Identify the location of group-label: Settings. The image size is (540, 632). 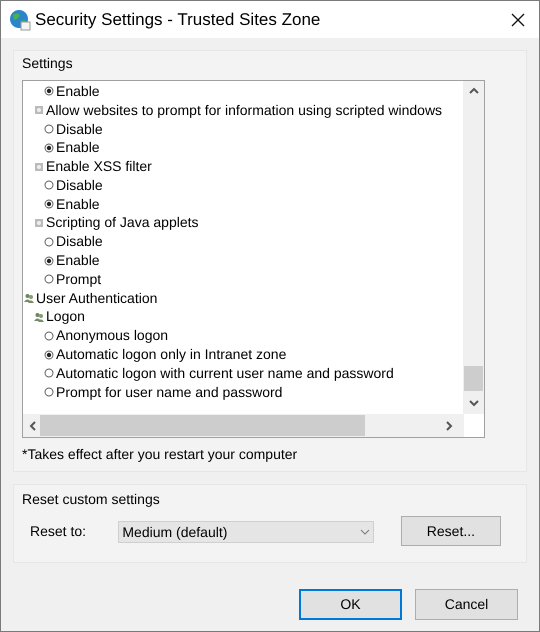
(48, 63).